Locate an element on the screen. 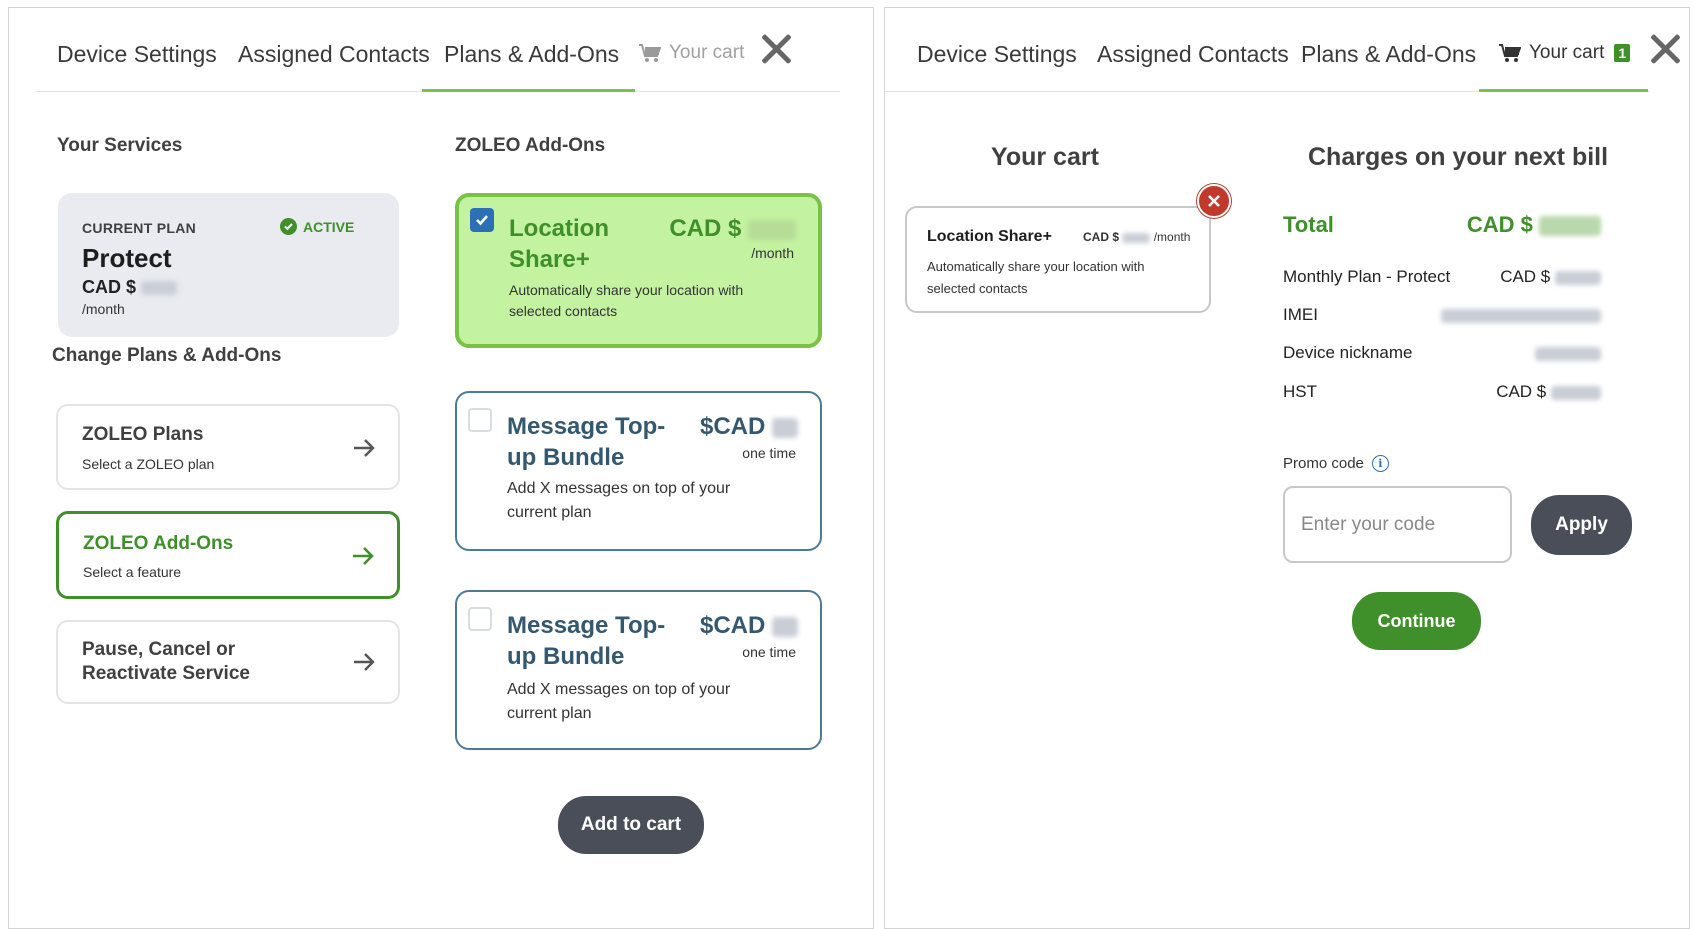 This screenshot has width=1693, height=929. tab-your-cart: Your cart is located at coordinates (691, 53).